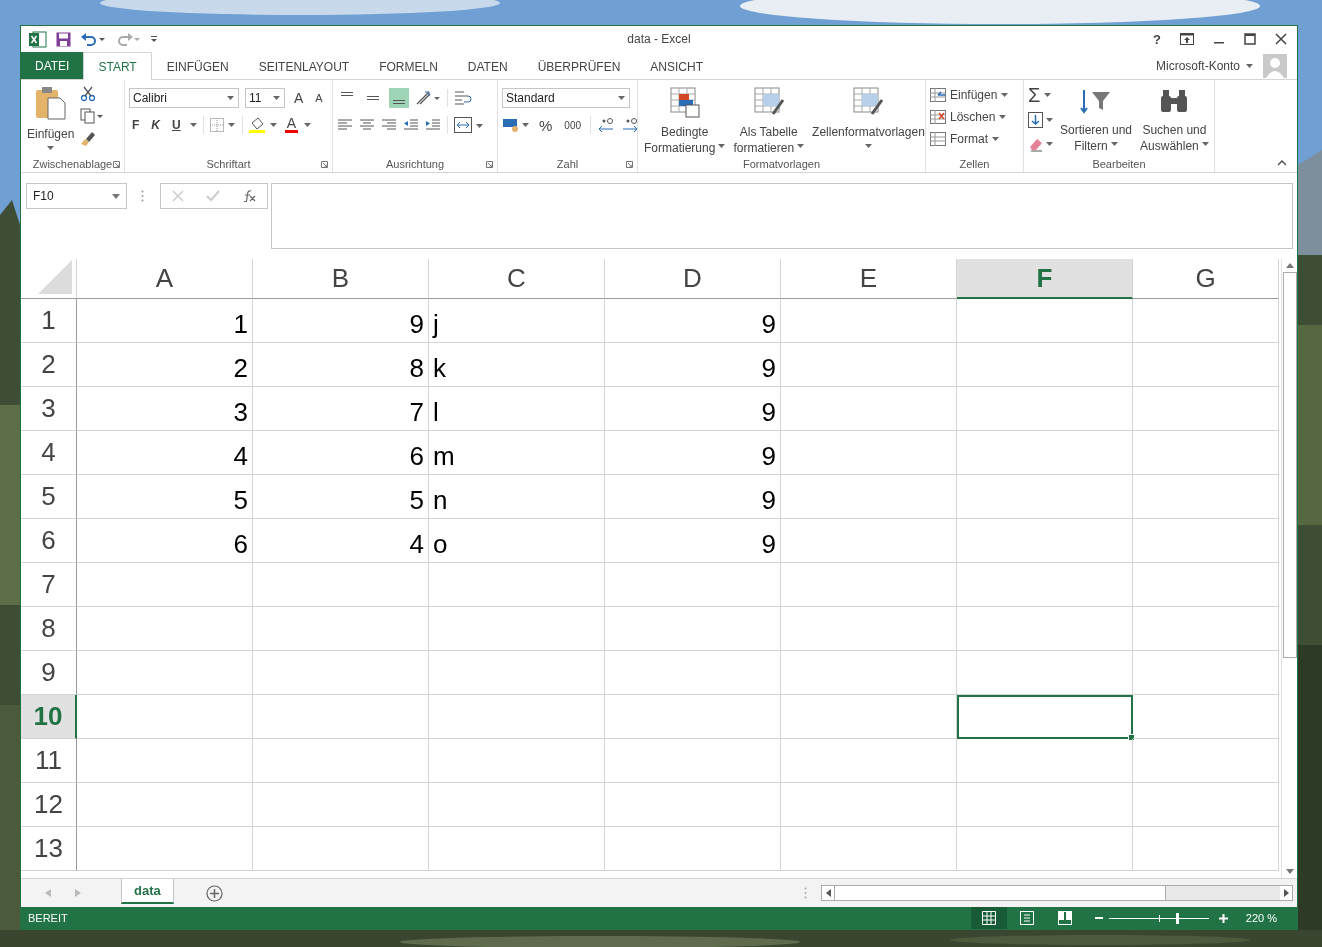 The width and height of the screenshot is (1322, 947). Describe the element at coordinates (1158, 918) in the screenshot. I see `zoom-slider` at that location.